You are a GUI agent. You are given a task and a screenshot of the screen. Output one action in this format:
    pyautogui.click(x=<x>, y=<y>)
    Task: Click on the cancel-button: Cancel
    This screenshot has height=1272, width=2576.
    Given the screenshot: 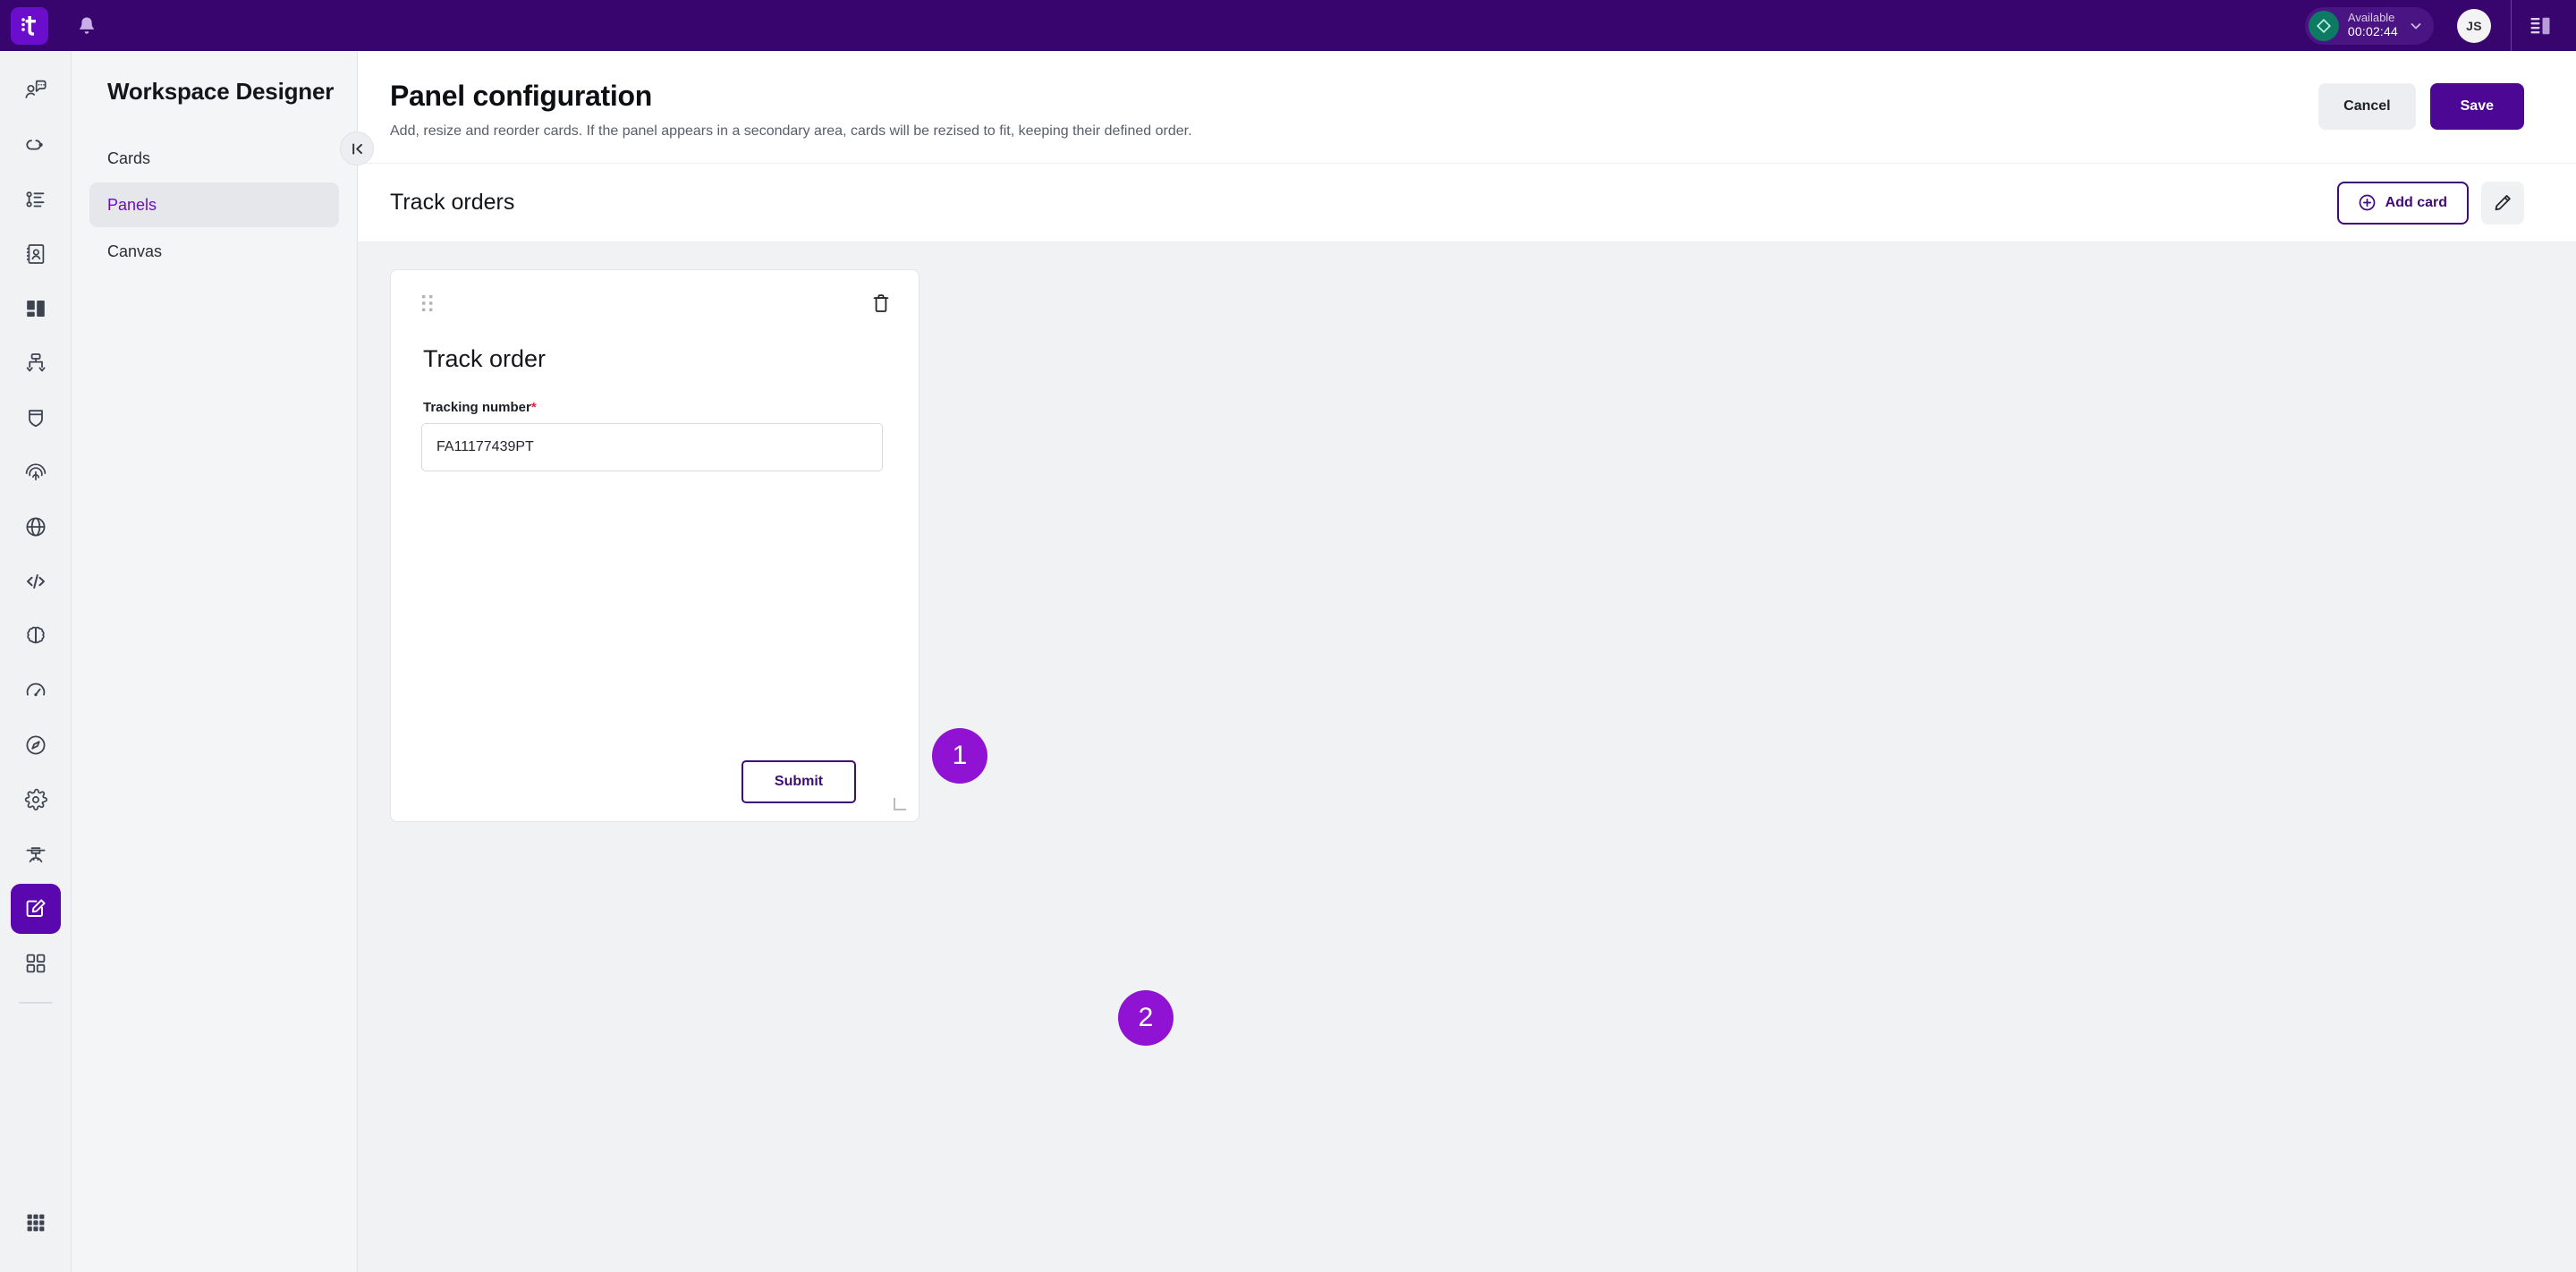 What is the action you would take?
    pyautogui.click(x=2367, y=106)
    